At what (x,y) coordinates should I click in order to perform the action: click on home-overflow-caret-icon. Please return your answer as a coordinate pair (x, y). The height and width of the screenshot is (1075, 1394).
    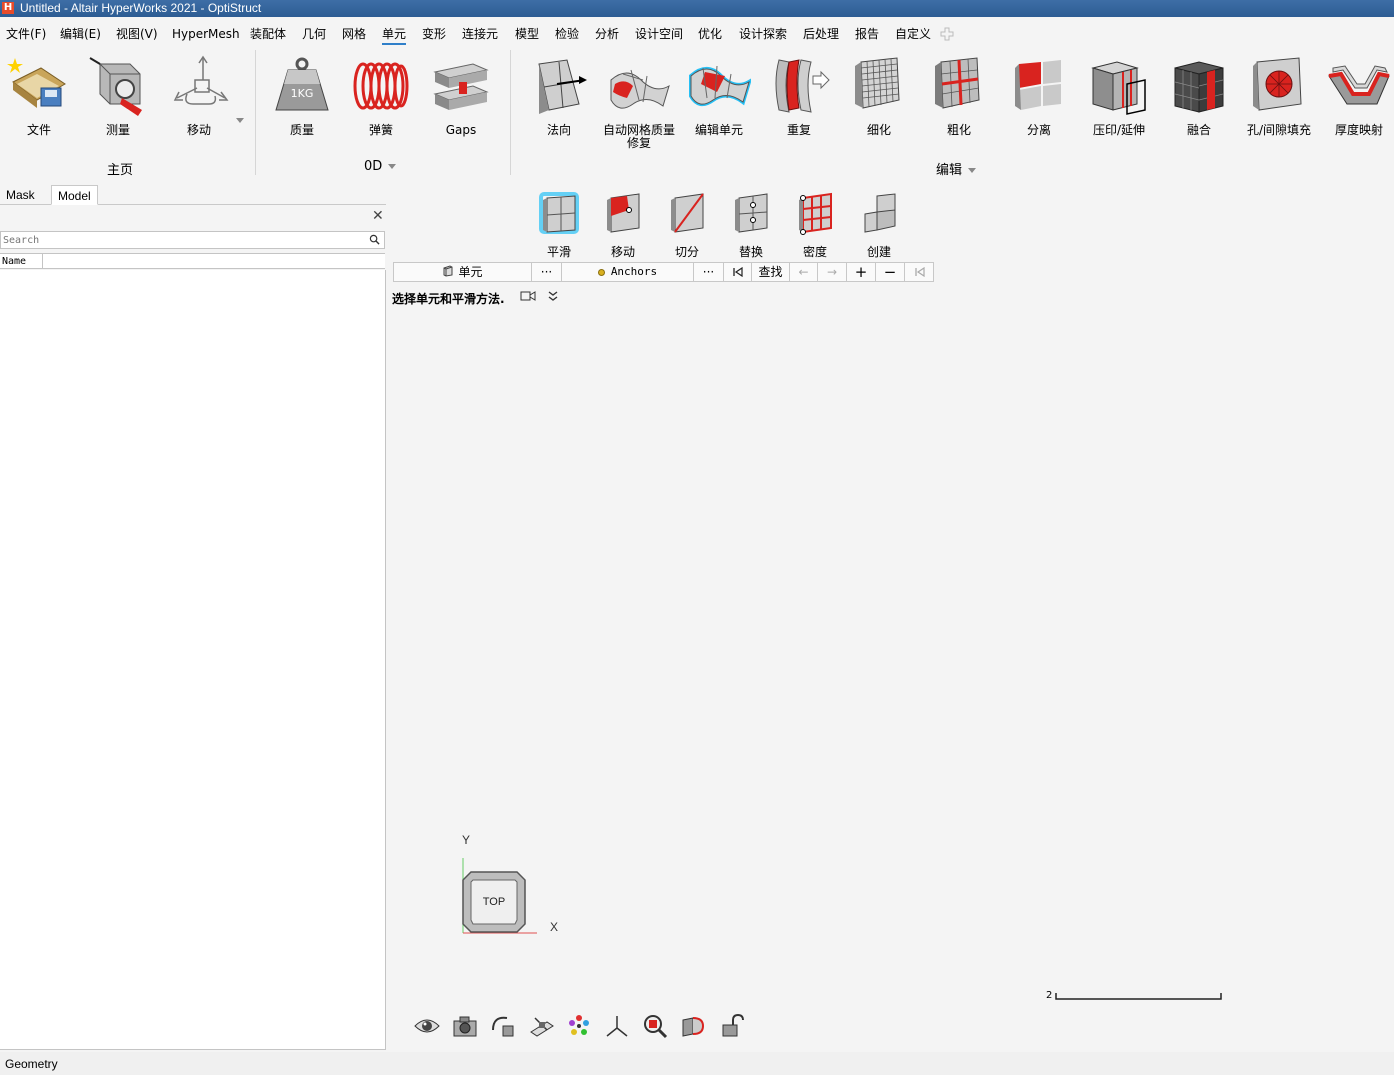
    Looking at the image, I should click on (240, 120).